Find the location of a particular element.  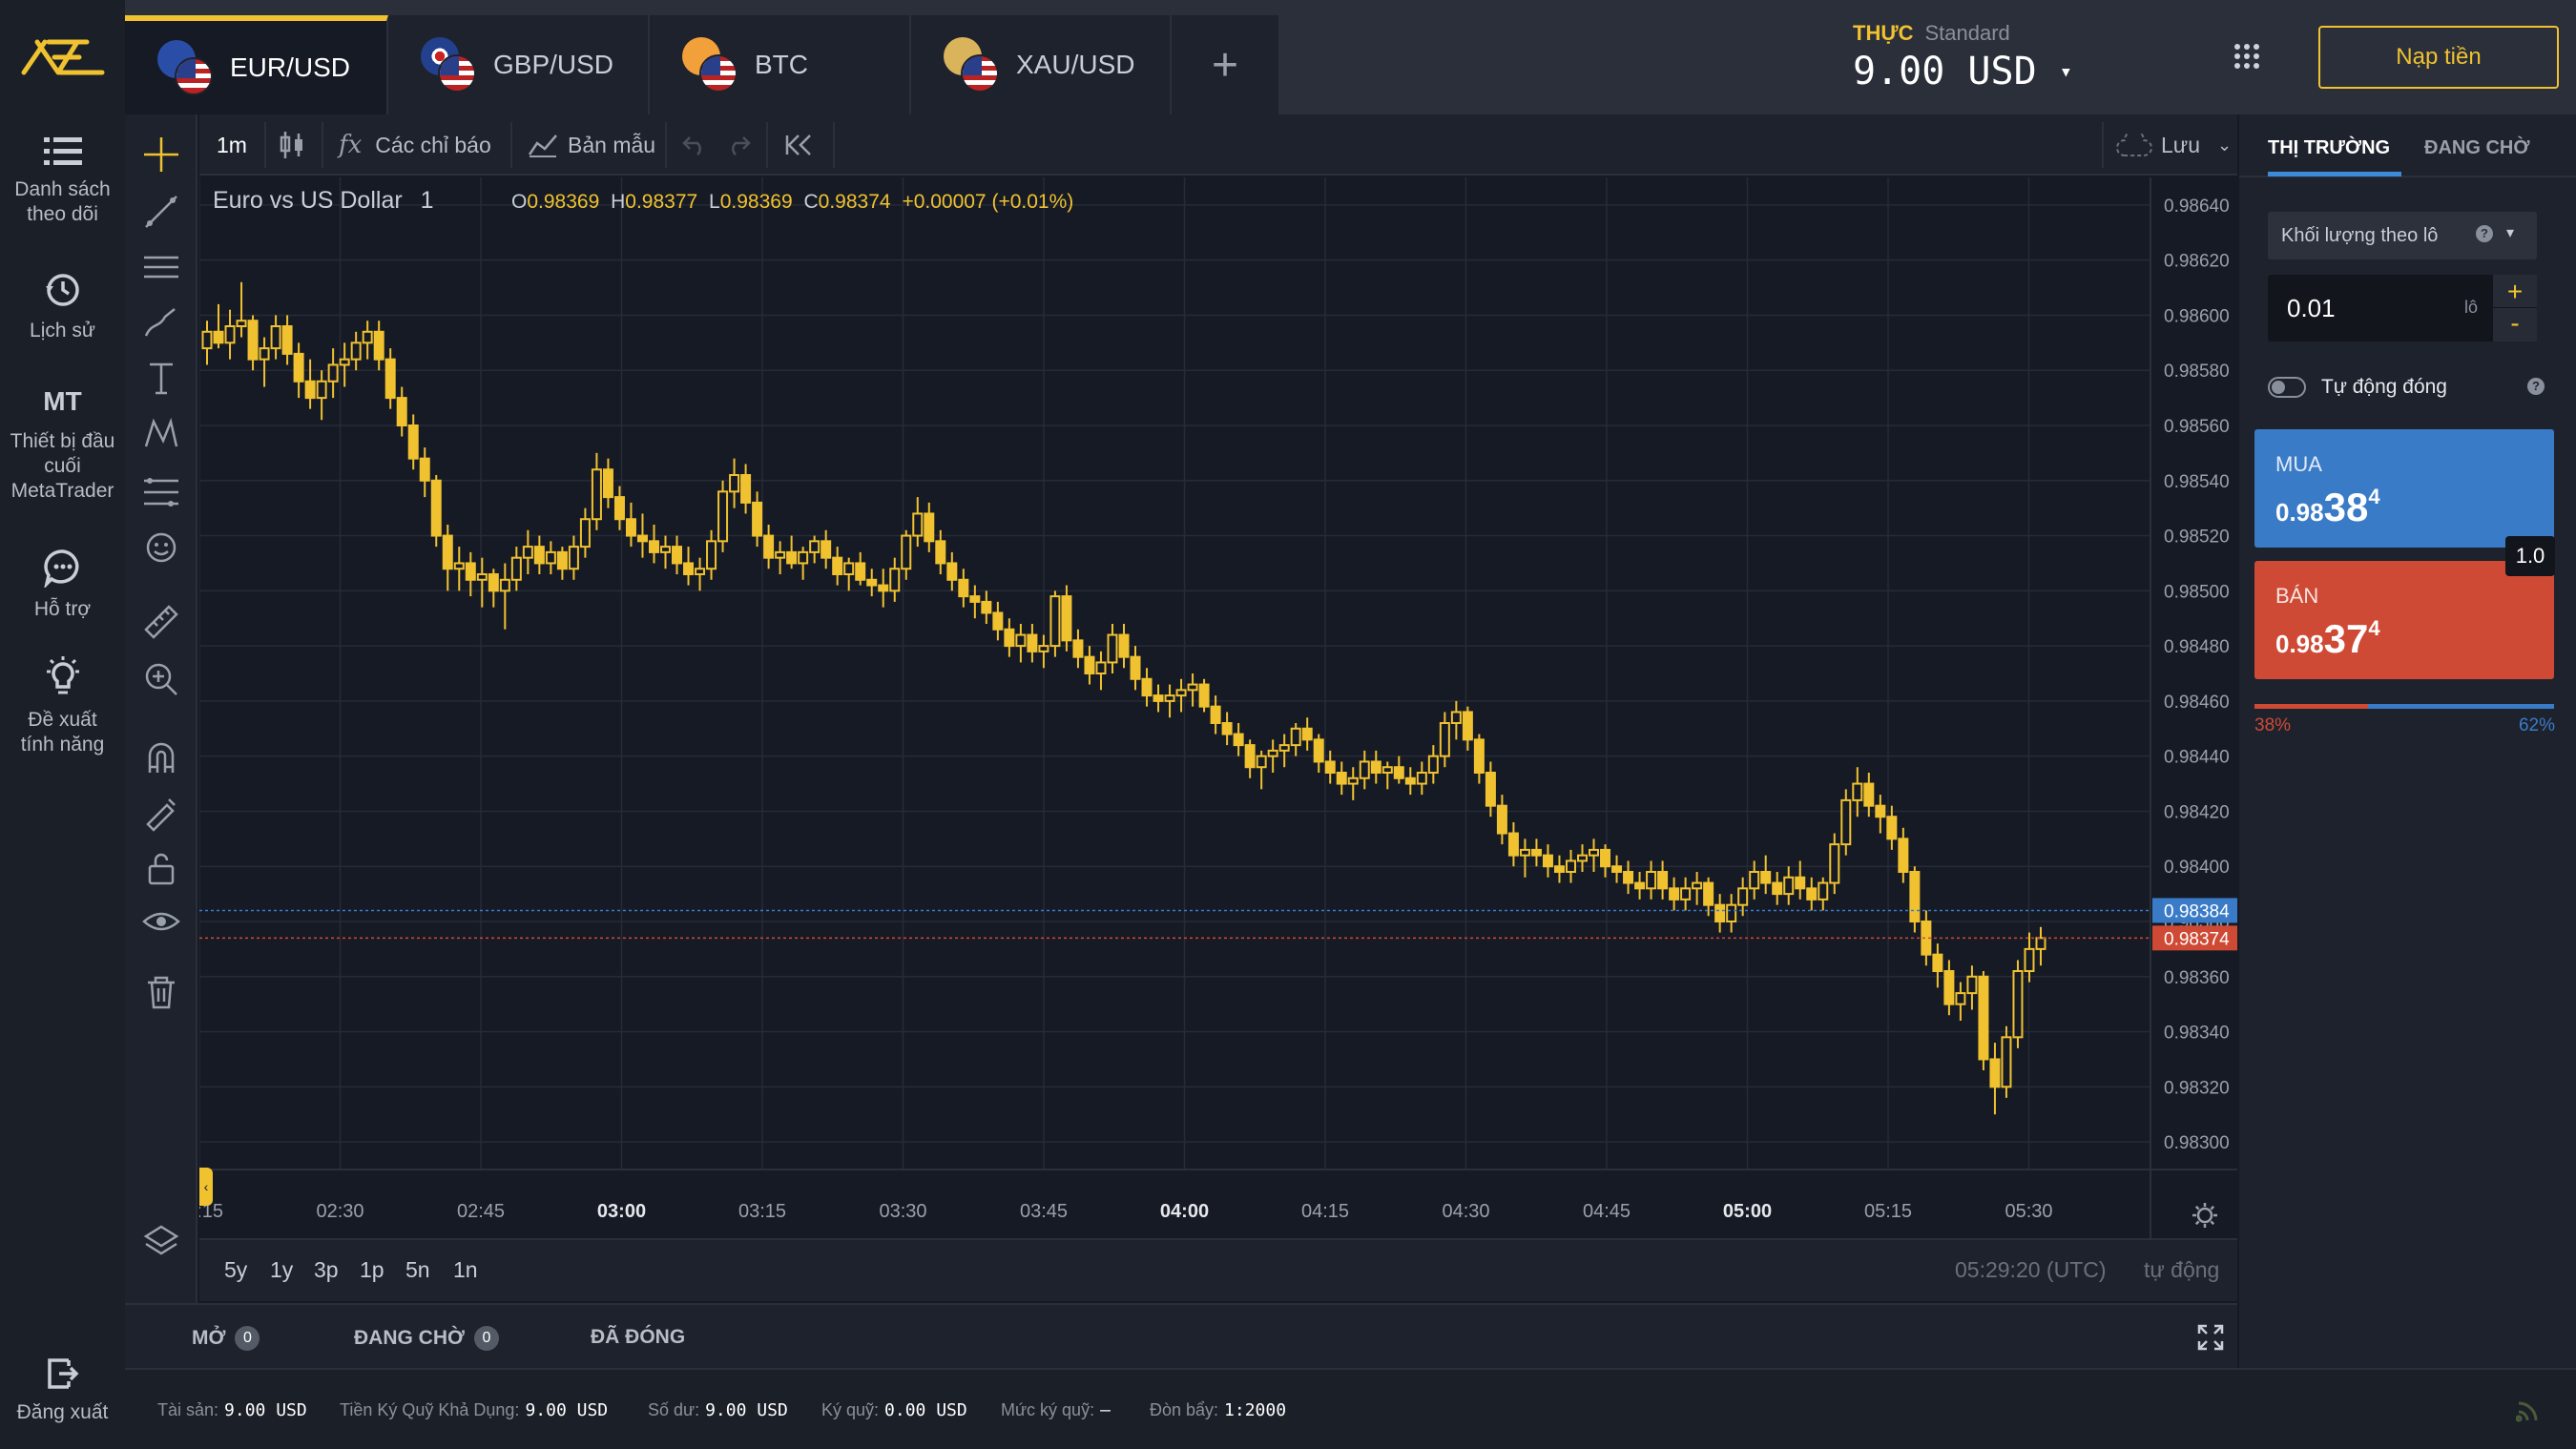

range-1n-button: 1n is located at coordinates (465, 1270).